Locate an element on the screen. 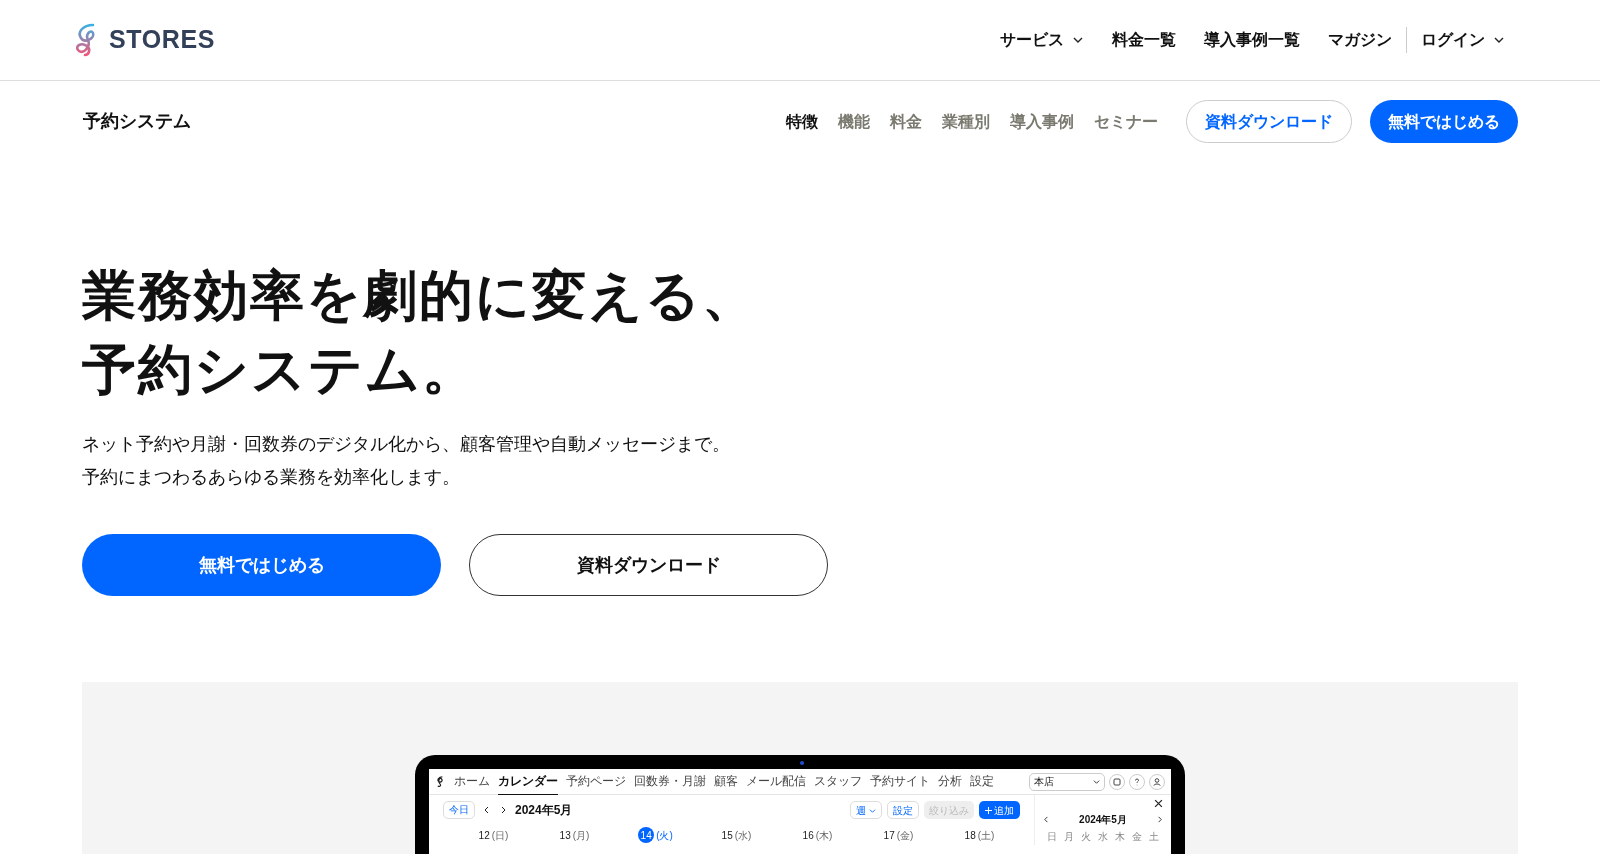 This screenshot has width=1600, height=857. app-nav-tab: 分析 is located at coordinates (950, 781).